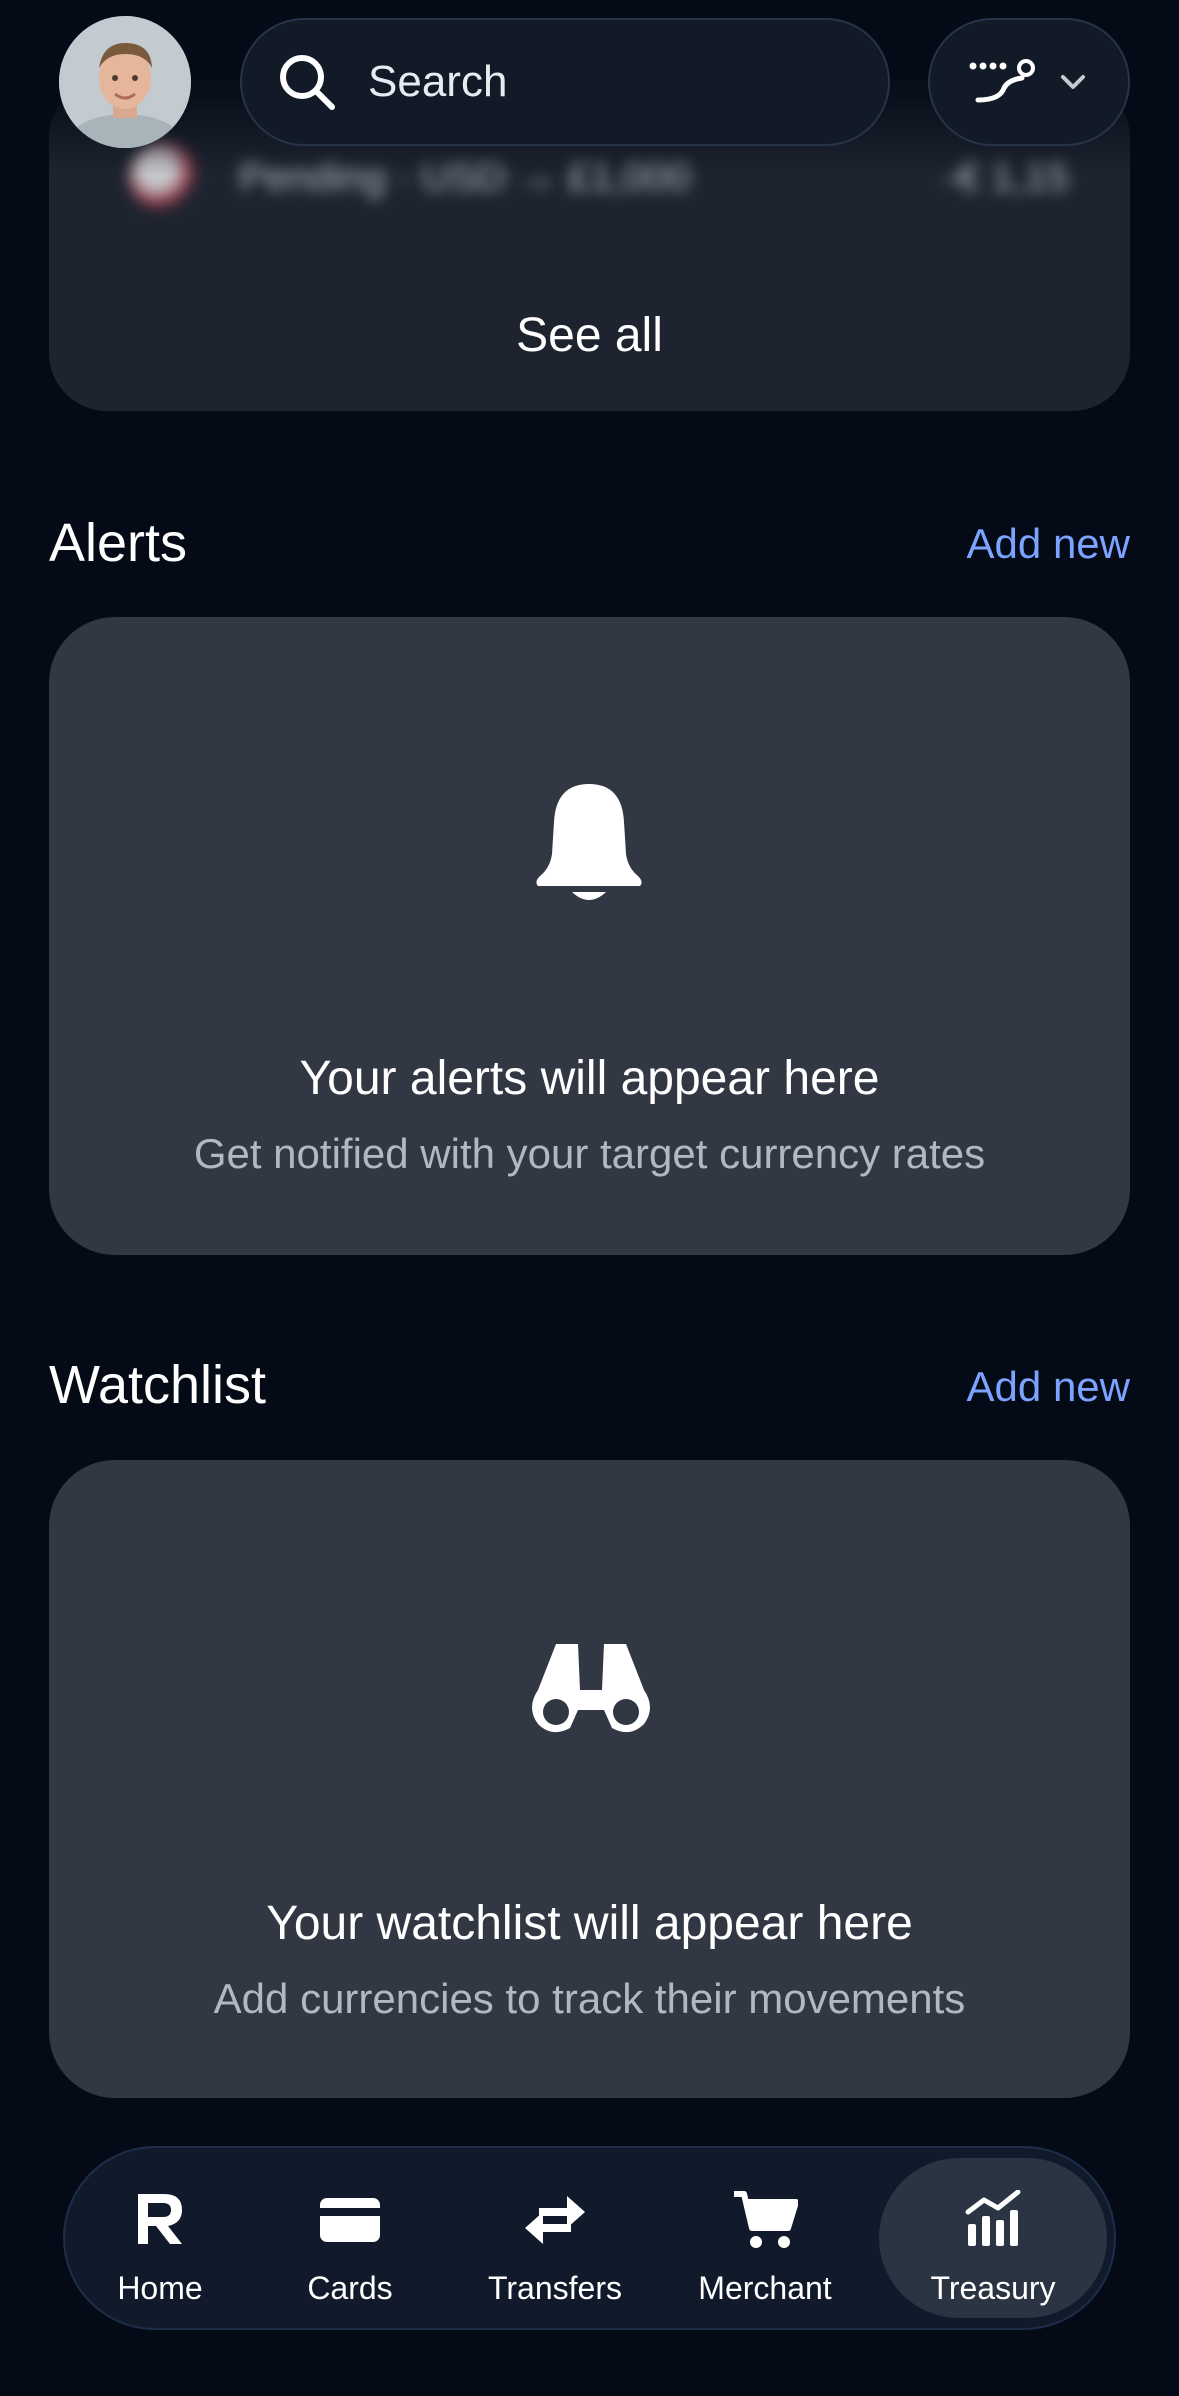  Describe the element at coordinates (350, 2220) in the screenshot. I see `card-icon` at that location.